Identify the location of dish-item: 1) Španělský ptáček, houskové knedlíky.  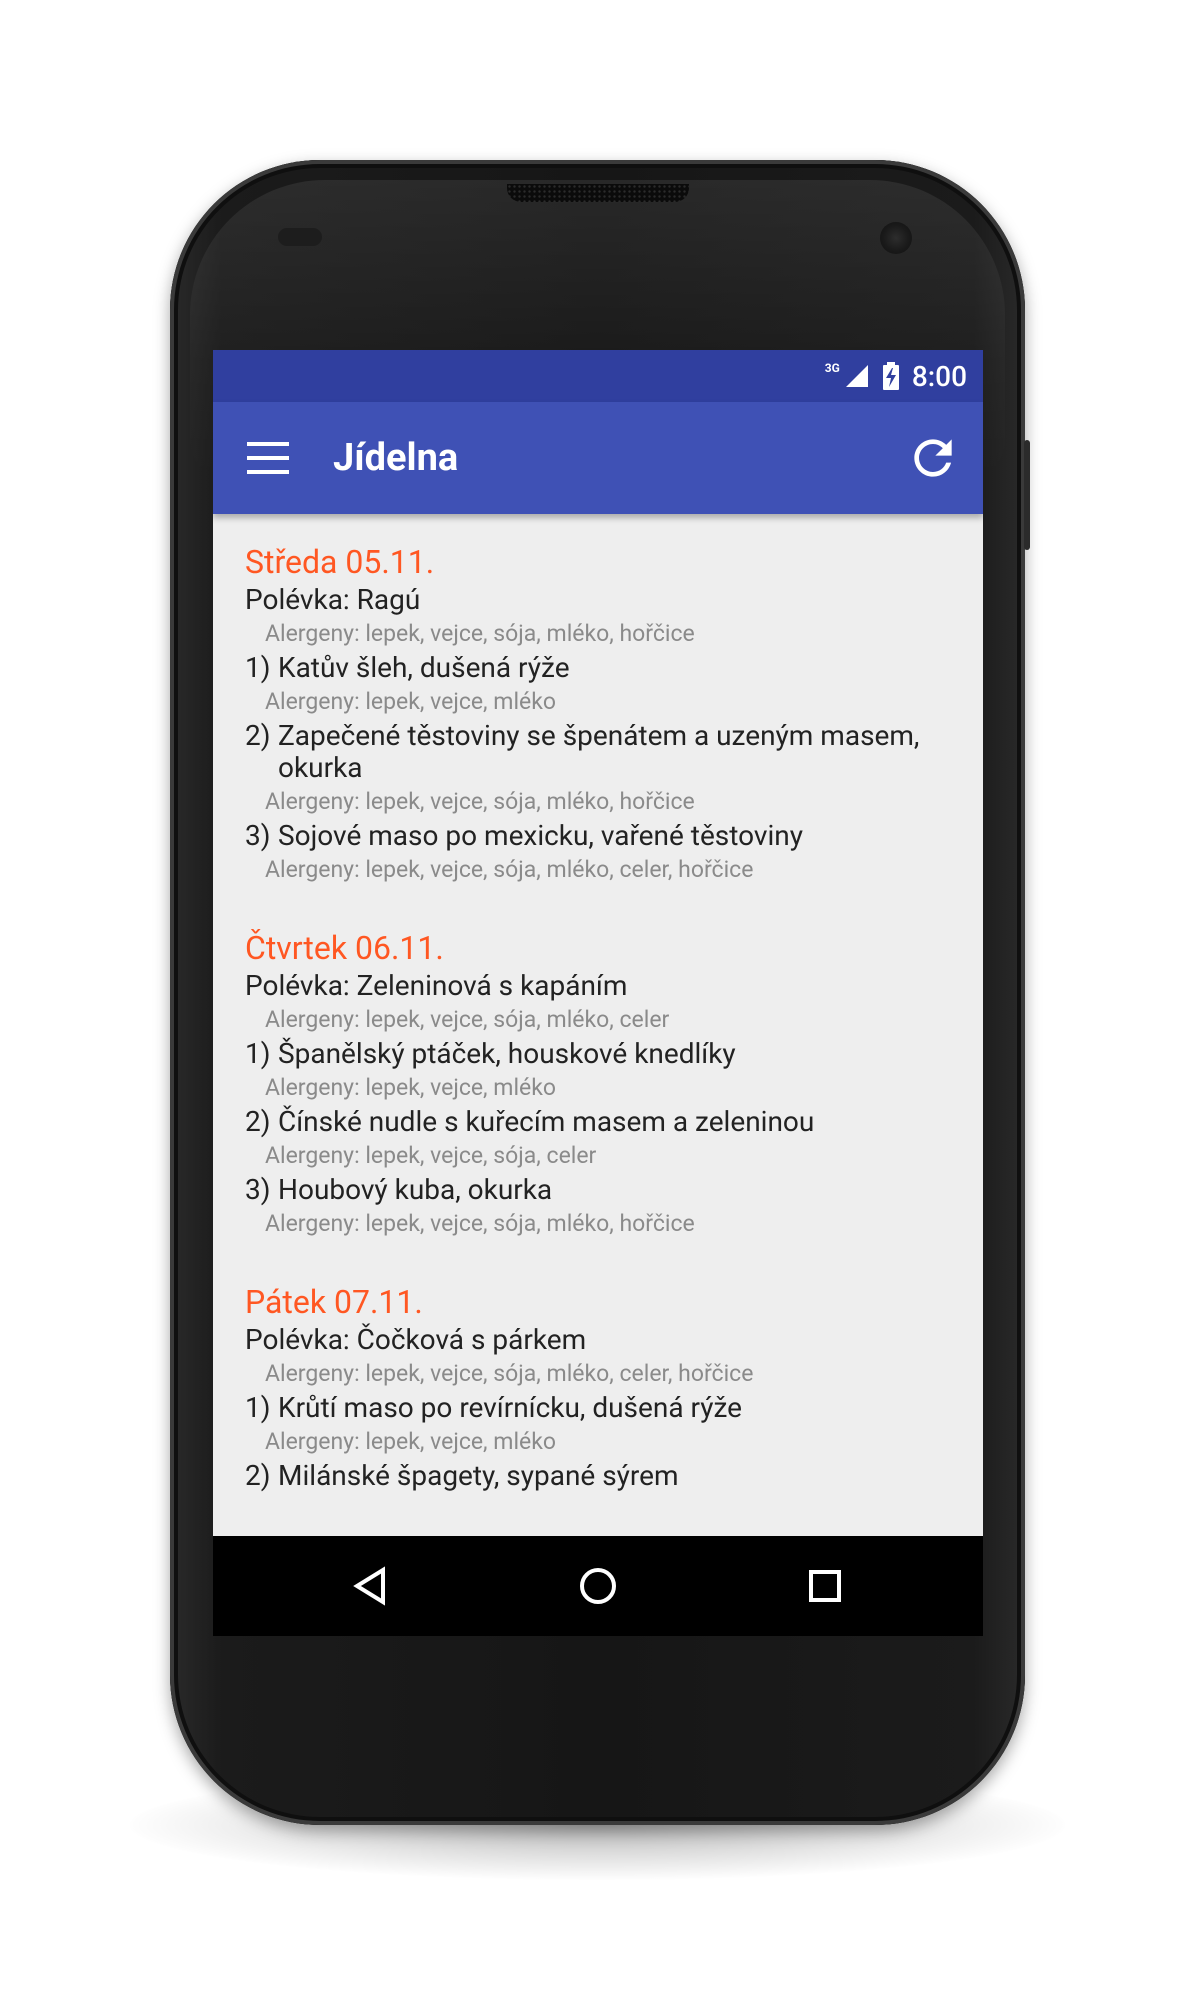
(604, 1054).